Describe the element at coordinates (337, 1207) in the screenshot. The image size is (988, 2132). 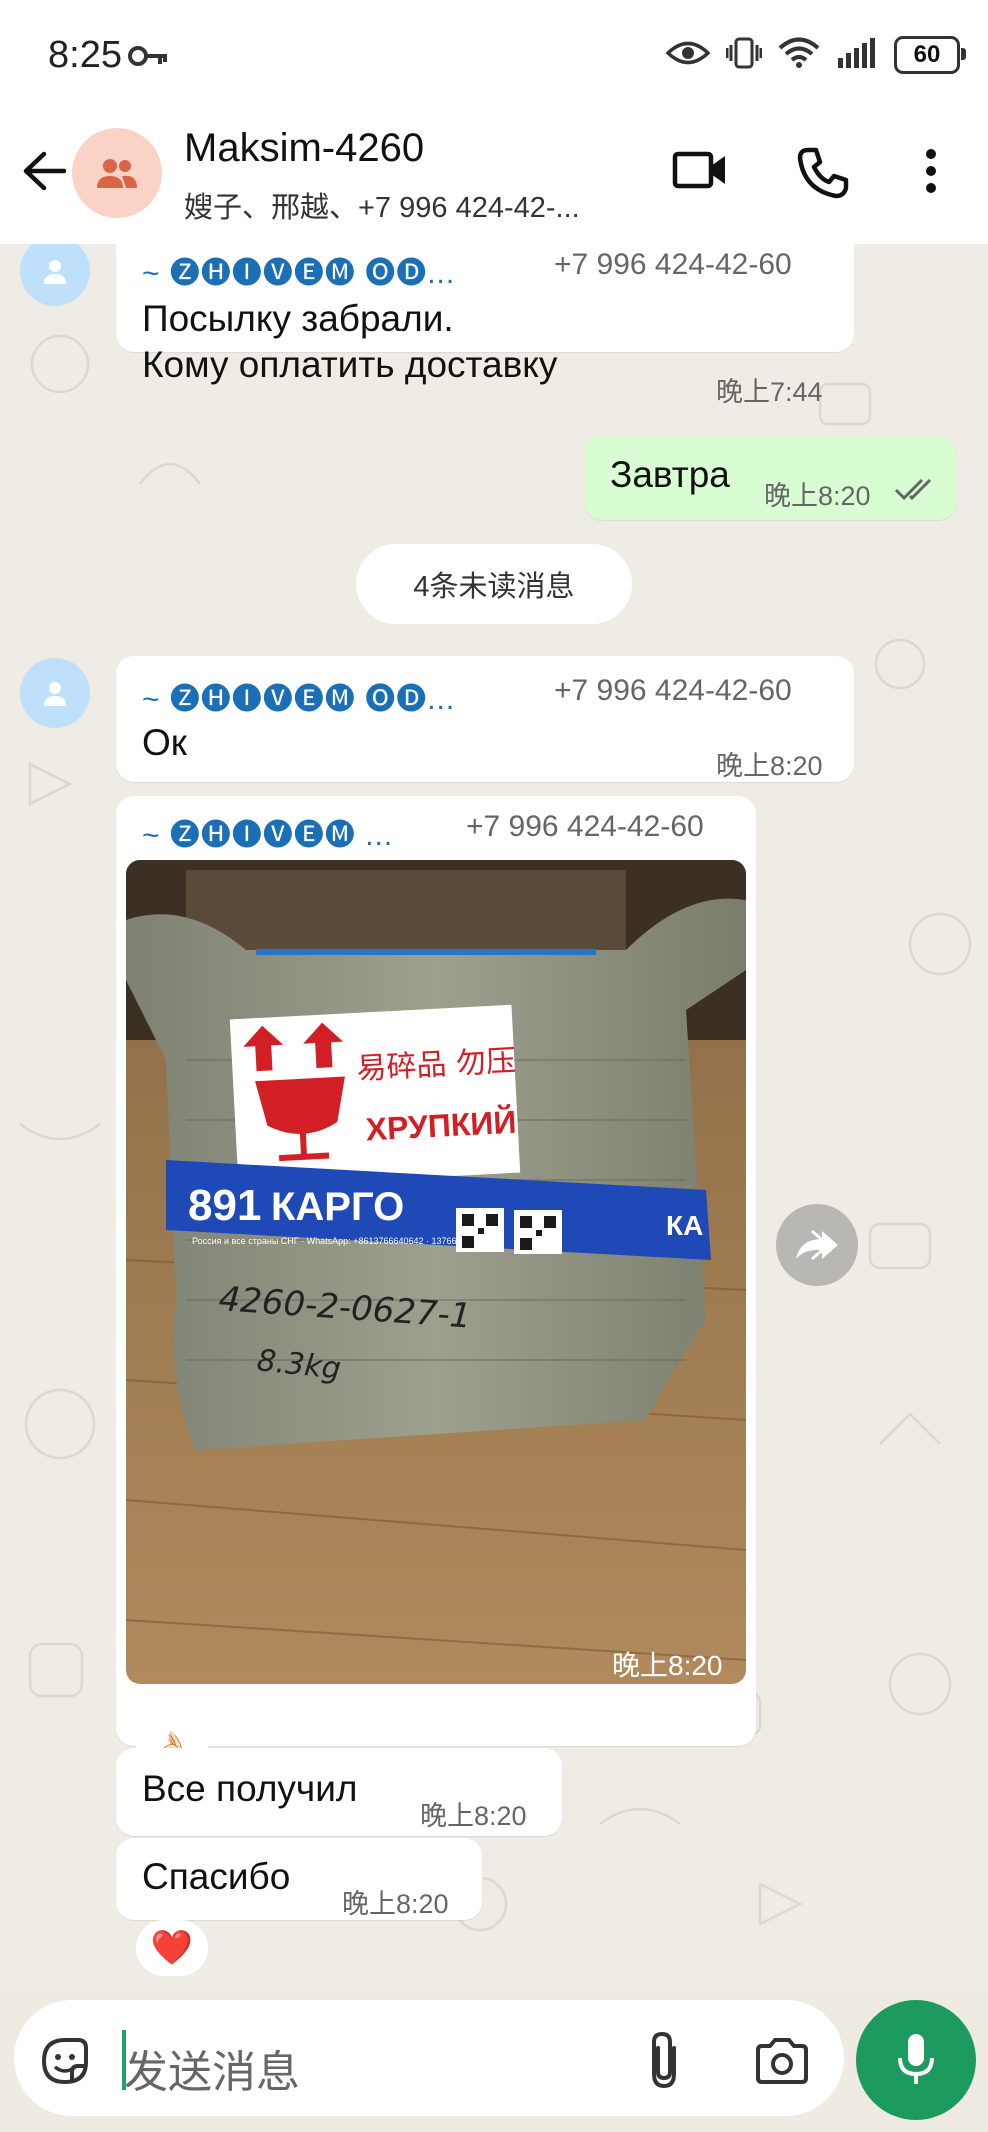
I see `tape-brand: КАРГО` at that location.